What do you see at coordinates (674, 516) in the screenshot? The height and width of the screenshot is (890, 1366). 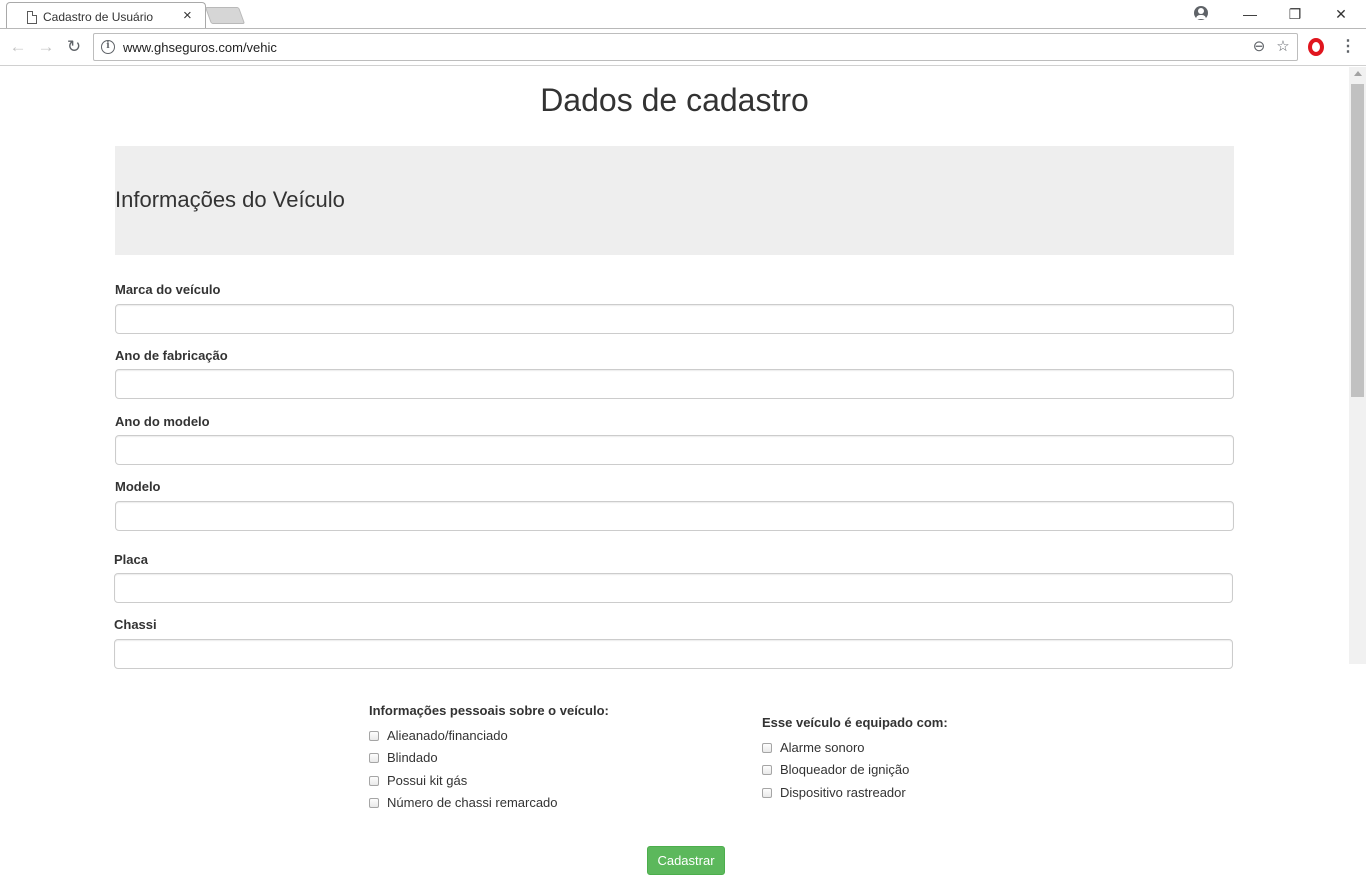 I see `model-input` at bounding box center [674, 516].